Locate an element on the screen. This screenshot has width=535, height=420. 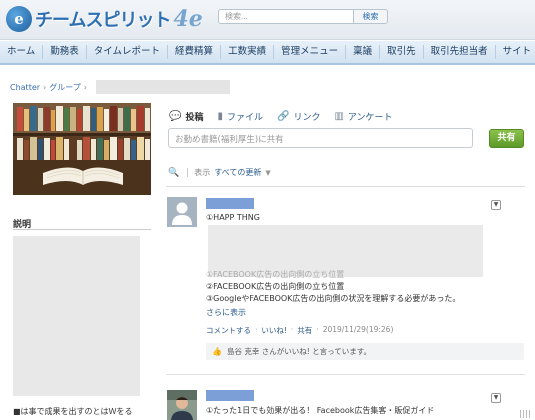
nav-item-work-hours: 工数実績 is located at coordinates (248, 52).